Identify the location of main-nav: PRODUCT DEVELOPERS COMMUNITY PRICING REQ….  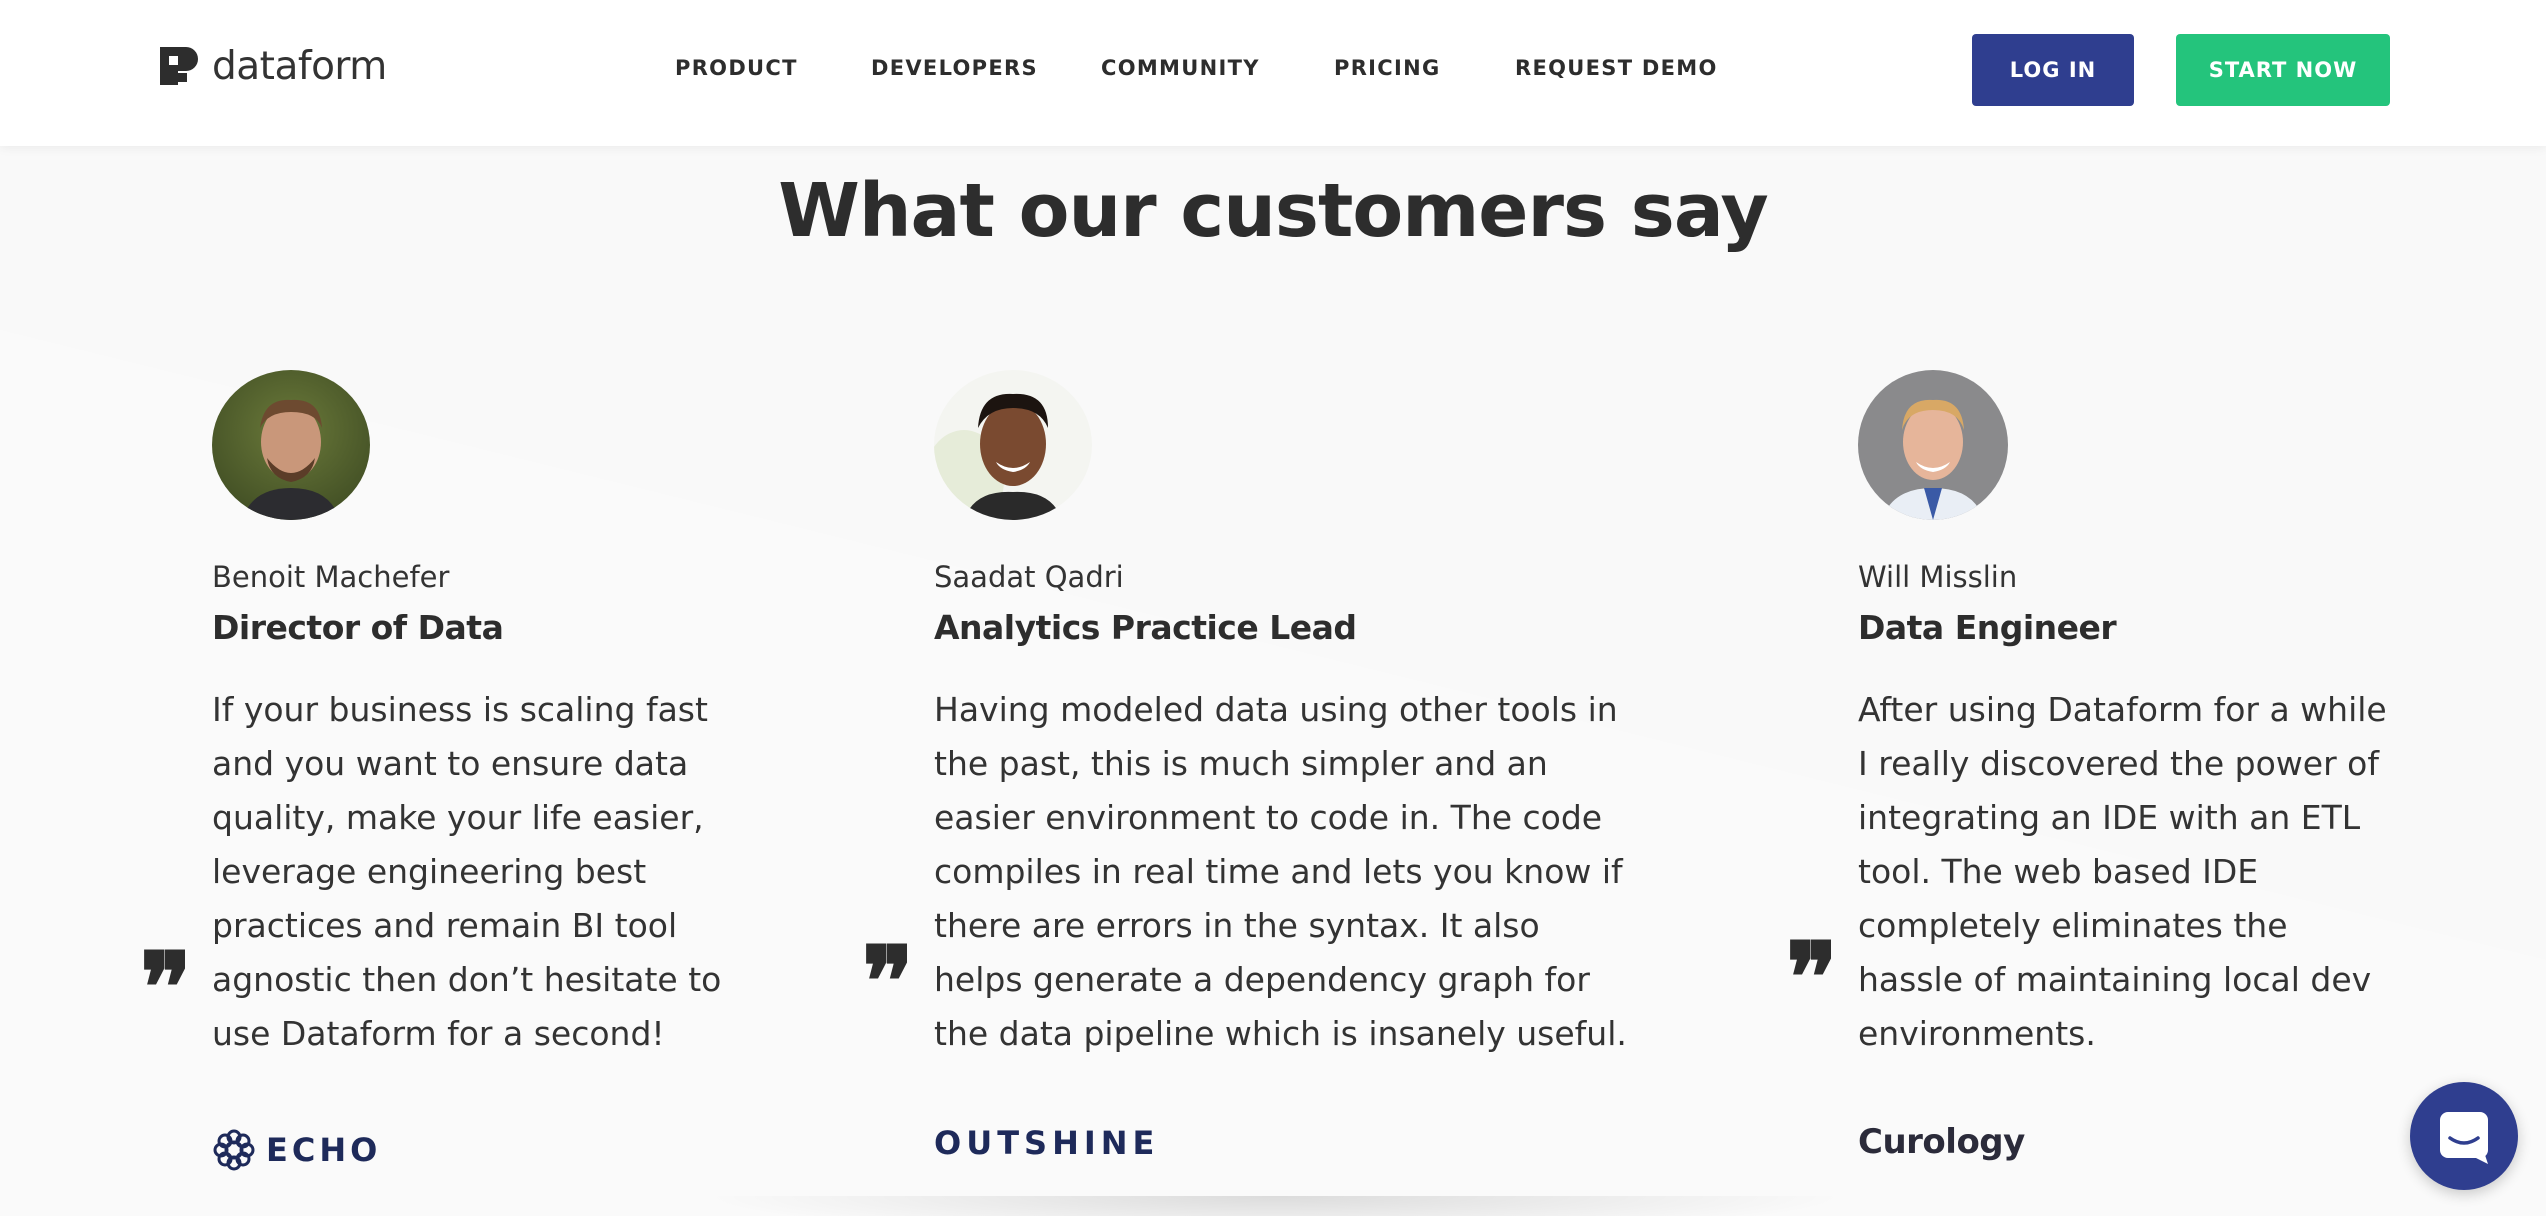
(1273, 70).